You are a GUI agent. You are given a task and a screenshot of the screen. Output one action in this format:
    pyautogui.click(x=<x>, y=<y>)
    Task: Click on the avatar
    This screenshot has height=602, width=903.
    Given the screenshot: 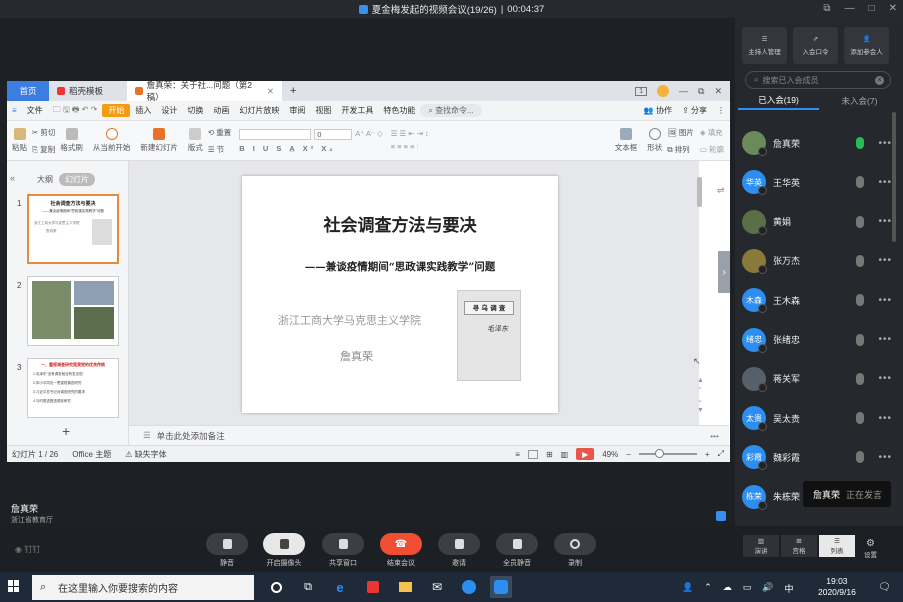 What is the action you would take?
    pyautogui.click(x=663, y=91)
    